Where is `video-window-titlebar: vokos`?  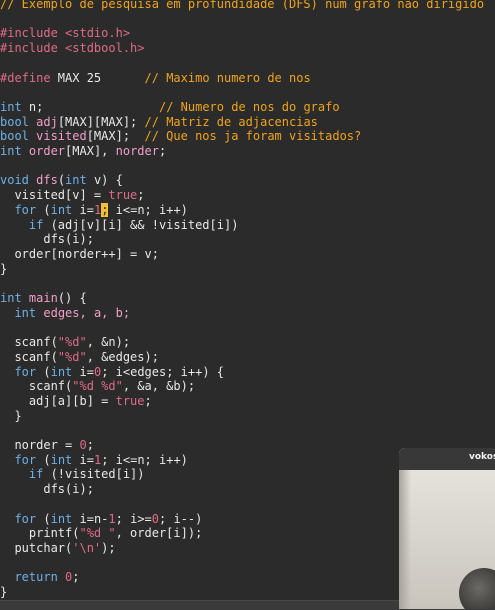 video-window-titlebar: vokos is located at coordinates (447, 459).